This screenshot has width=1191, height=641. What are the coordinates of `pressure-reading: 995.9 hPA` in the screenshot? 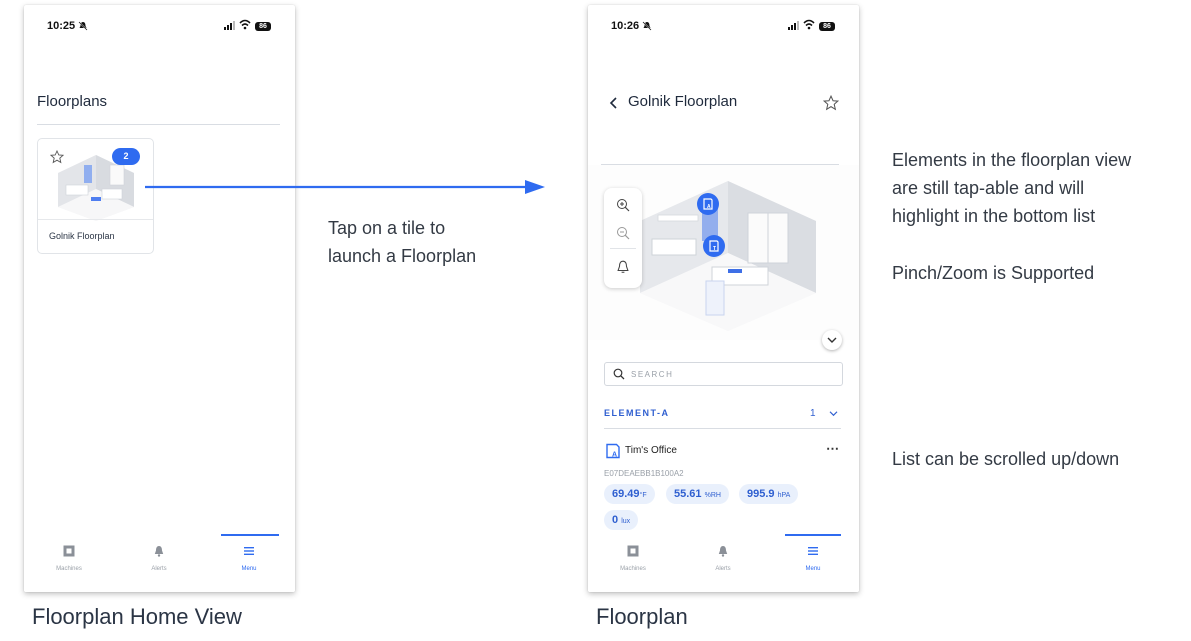 It's located at (769, 494).